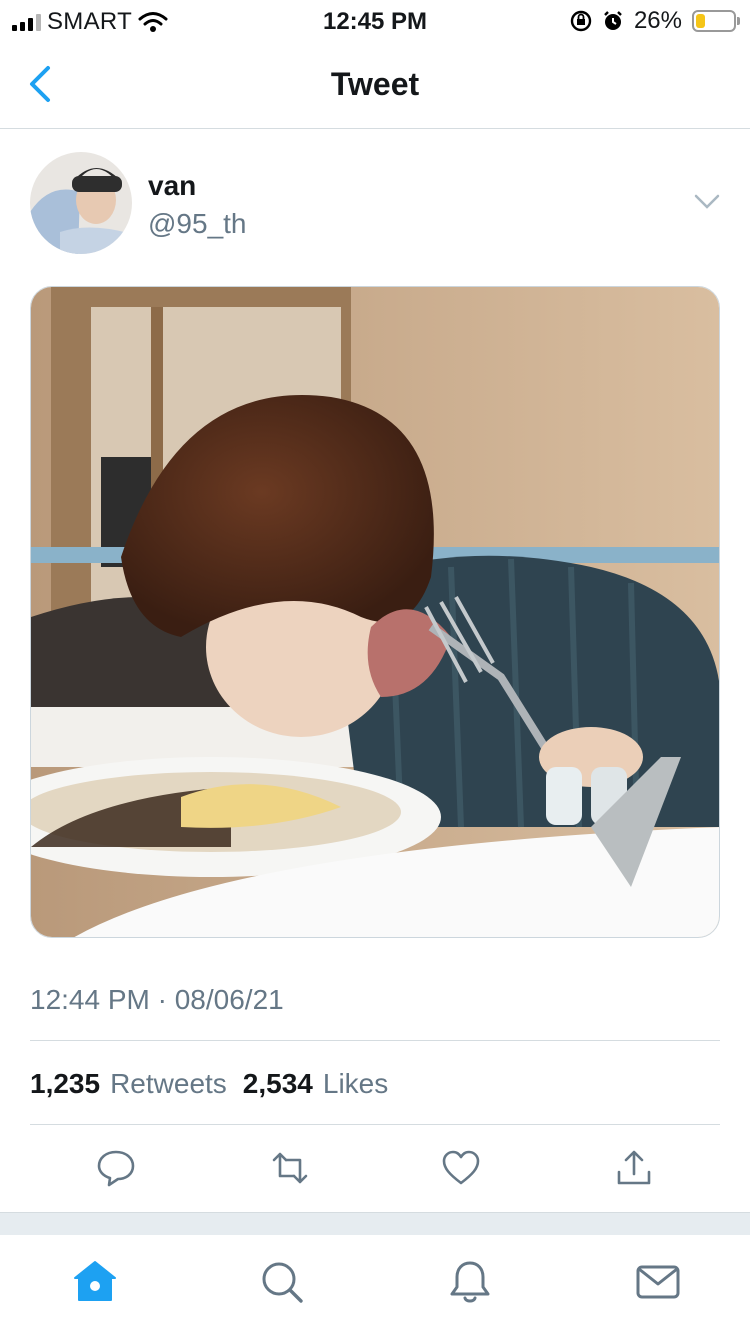 The width and height of the screenshot is (750, 1334). Describe the element at coordinates (81, 203) in the screenshot. I see `avatar` at that location.